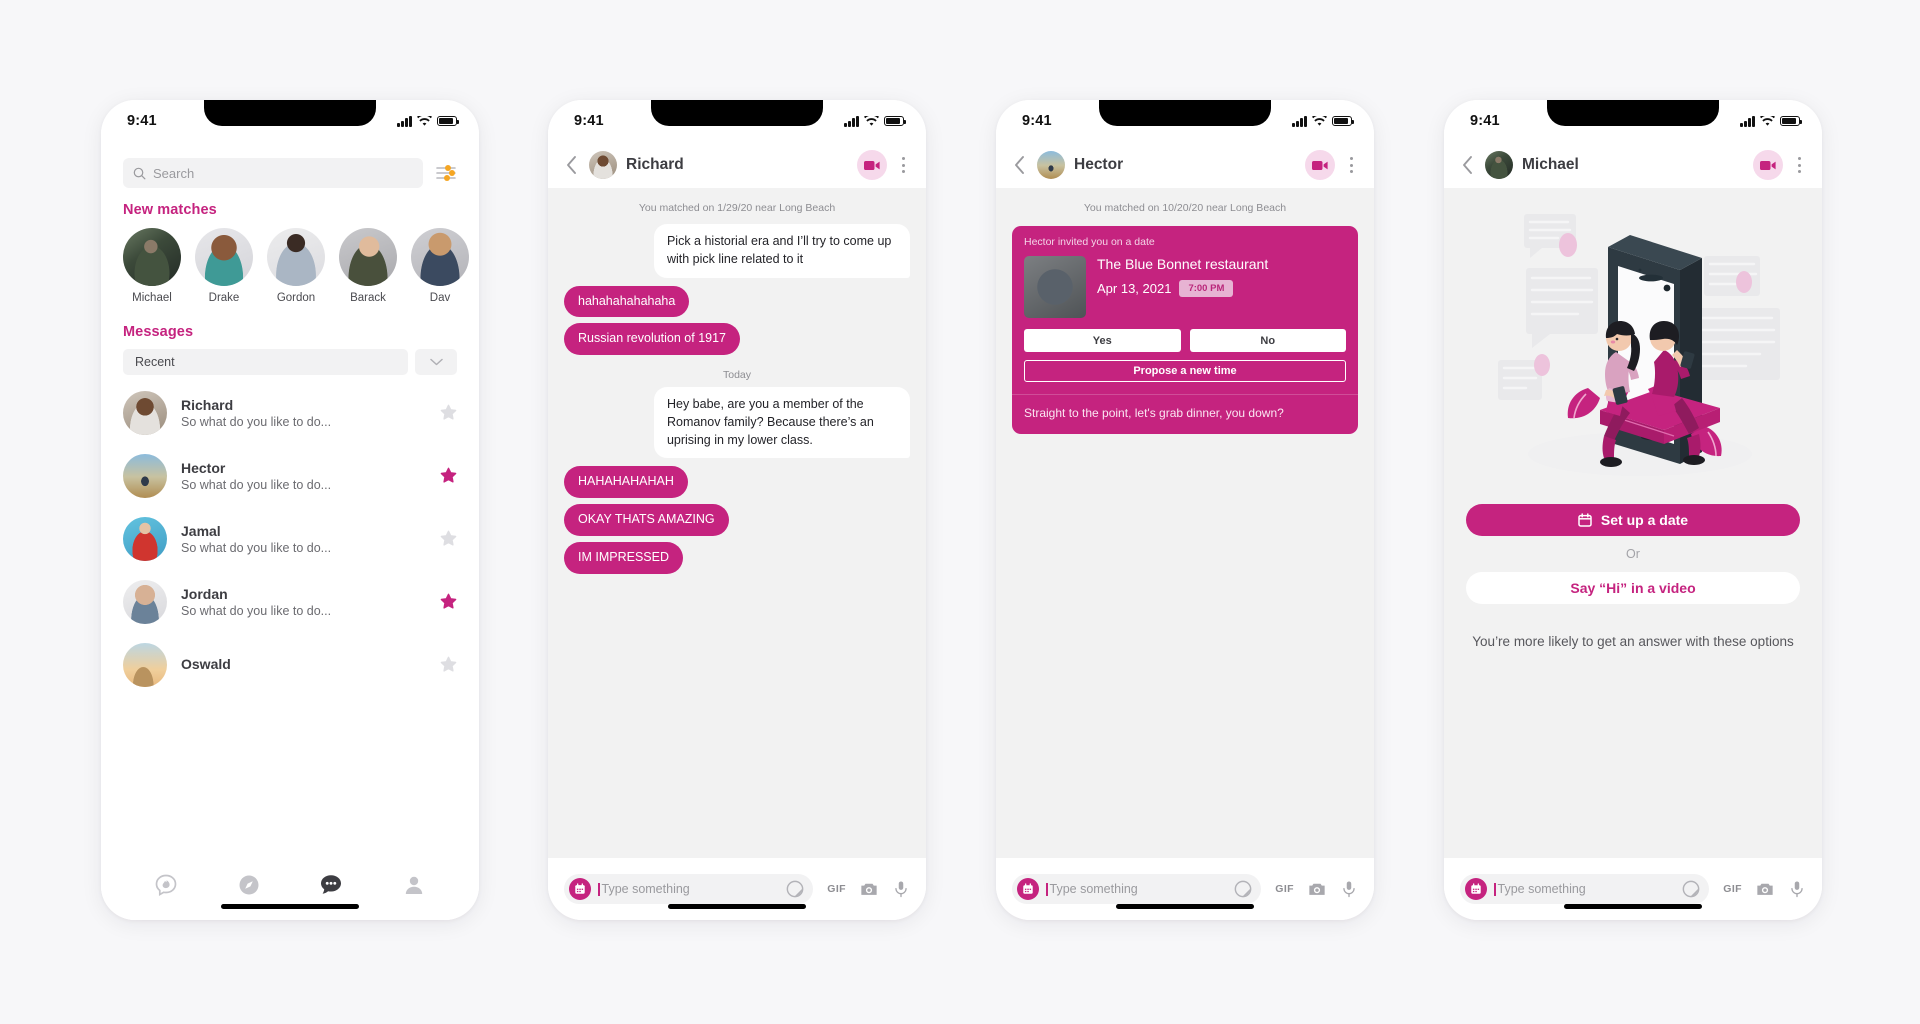 The image size is (1920, 1024). I want to click on match-name: Drake, so click(224, 298).